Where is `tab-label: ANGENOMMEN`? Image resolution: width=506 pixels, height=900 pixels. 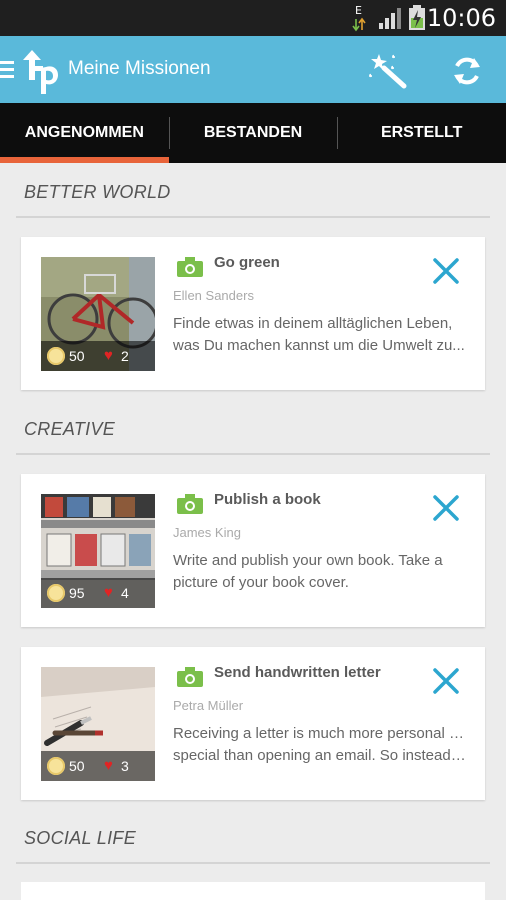 tab-label: ANGENOMMEN is located at coordinates (84, 132).